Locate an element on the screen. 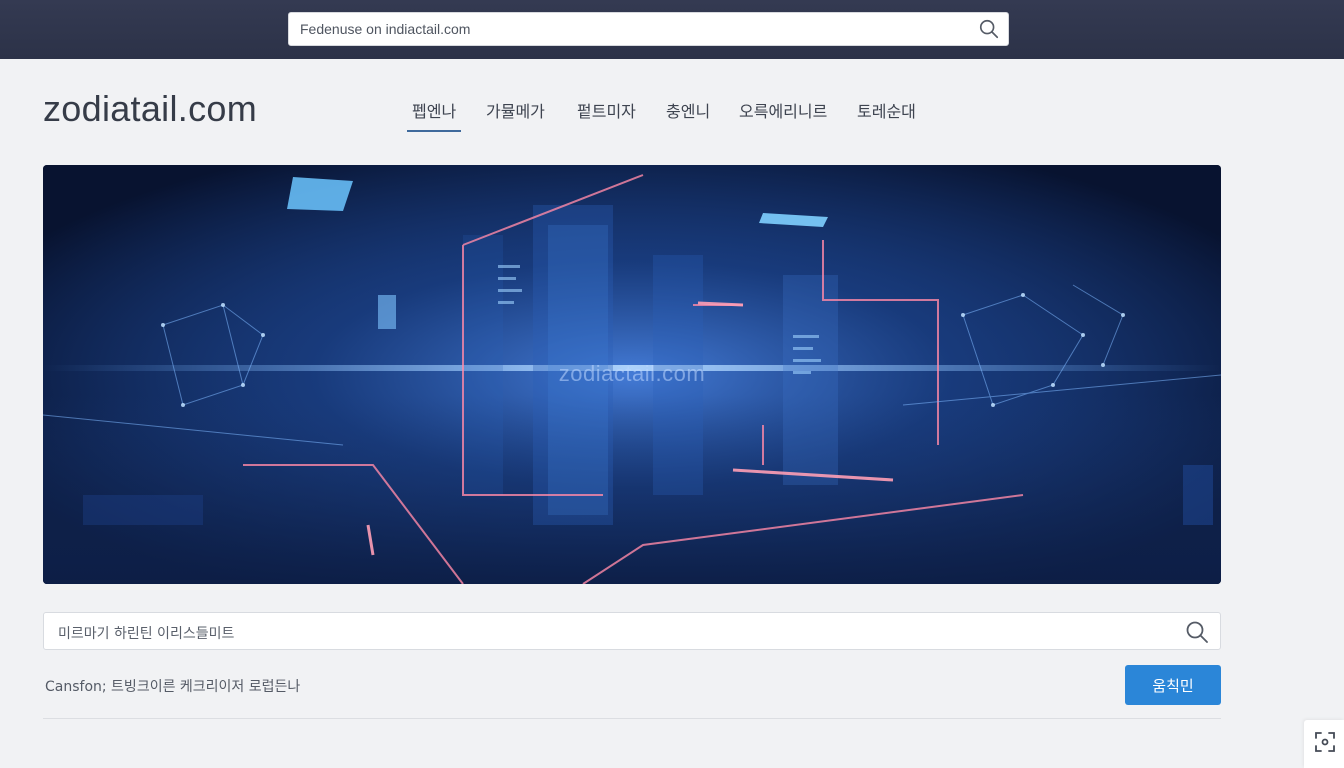  hero-watermark: zodiactail.com is located at coordinates (632, 373).